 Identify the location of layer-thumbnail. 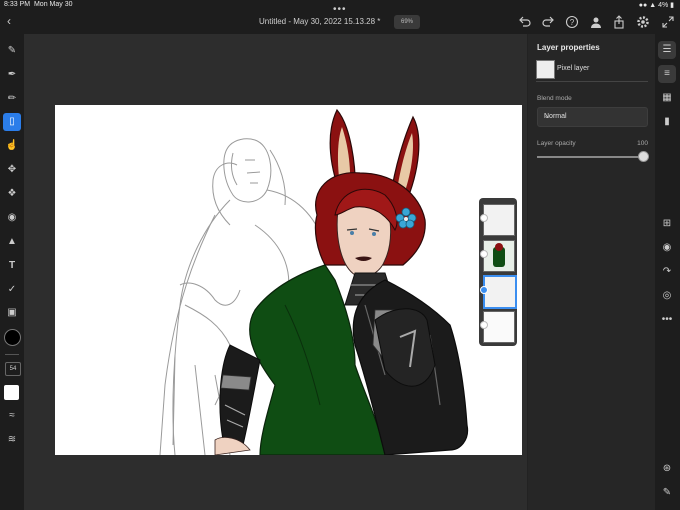
(545, 69).